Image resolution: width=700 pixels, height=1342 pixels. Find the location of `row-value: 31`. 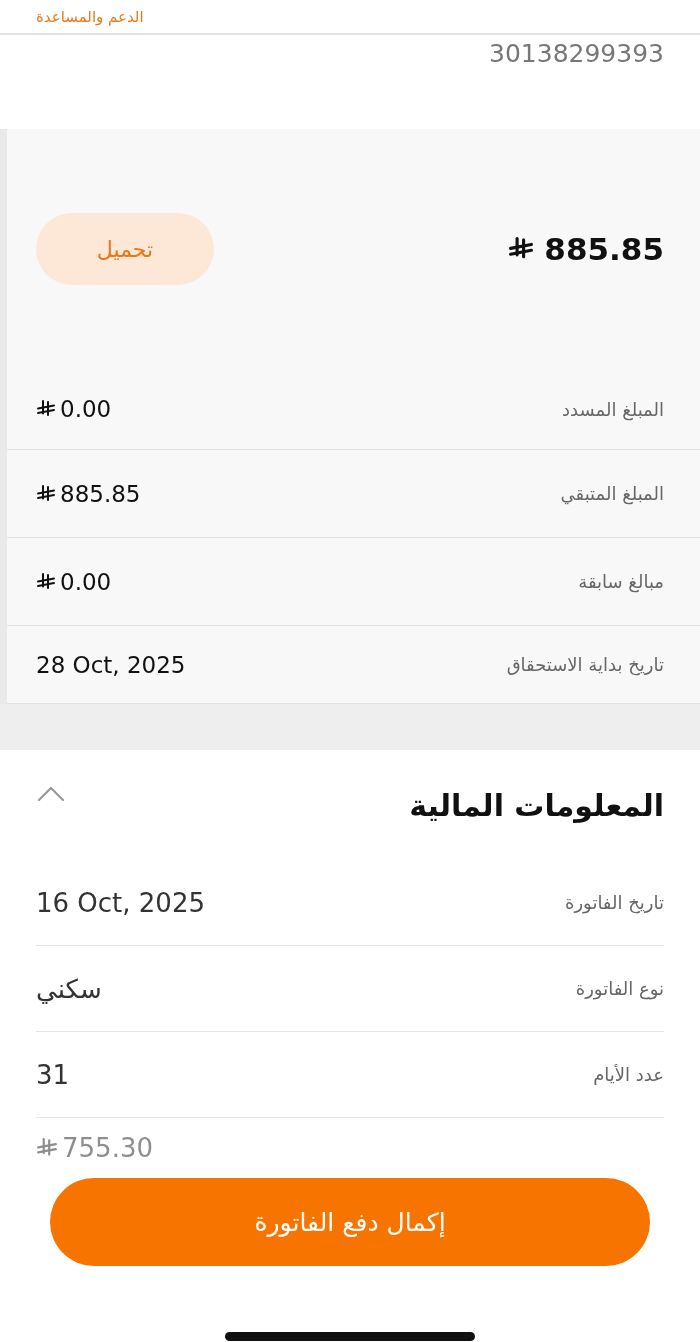

row-value: 31 is located at coordinates (53, 1074).